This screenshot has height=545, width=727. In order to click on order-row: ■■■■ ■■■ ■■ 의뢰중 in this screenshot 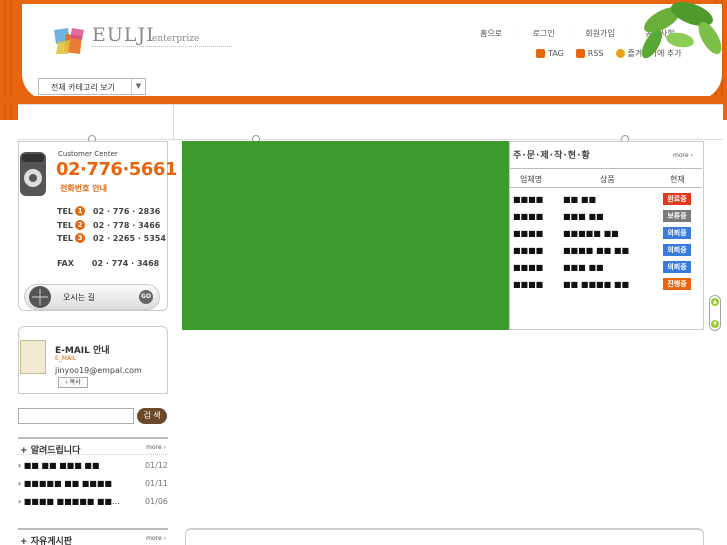, I will do `click(608, 269)`.